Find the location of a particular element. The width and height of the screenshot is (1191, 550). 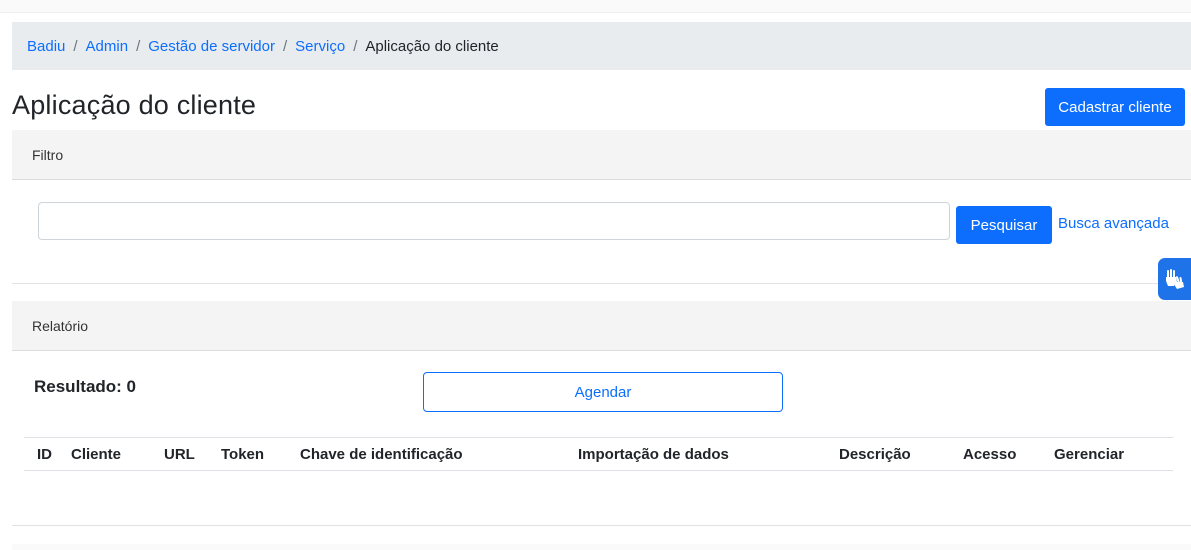

breadcrumb-current: Aplicação do cliente is located at coordinates (432, 46).